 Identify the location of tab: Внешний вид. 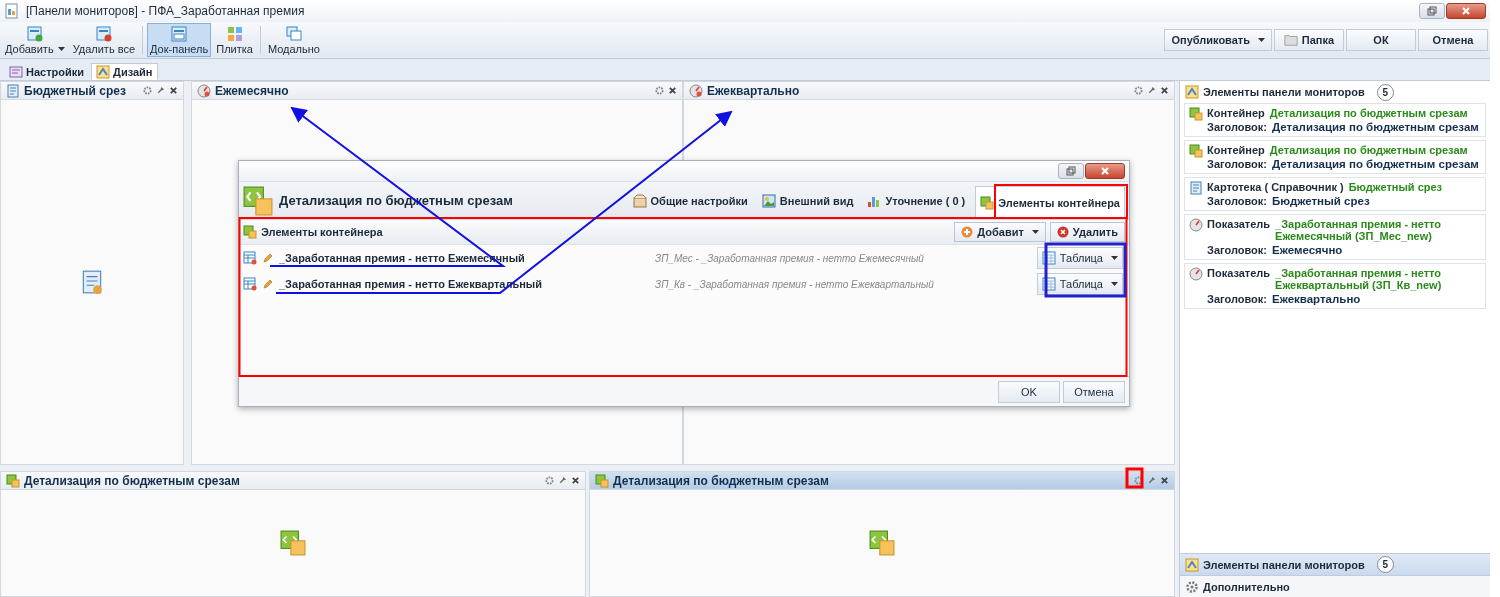
(807, 200).